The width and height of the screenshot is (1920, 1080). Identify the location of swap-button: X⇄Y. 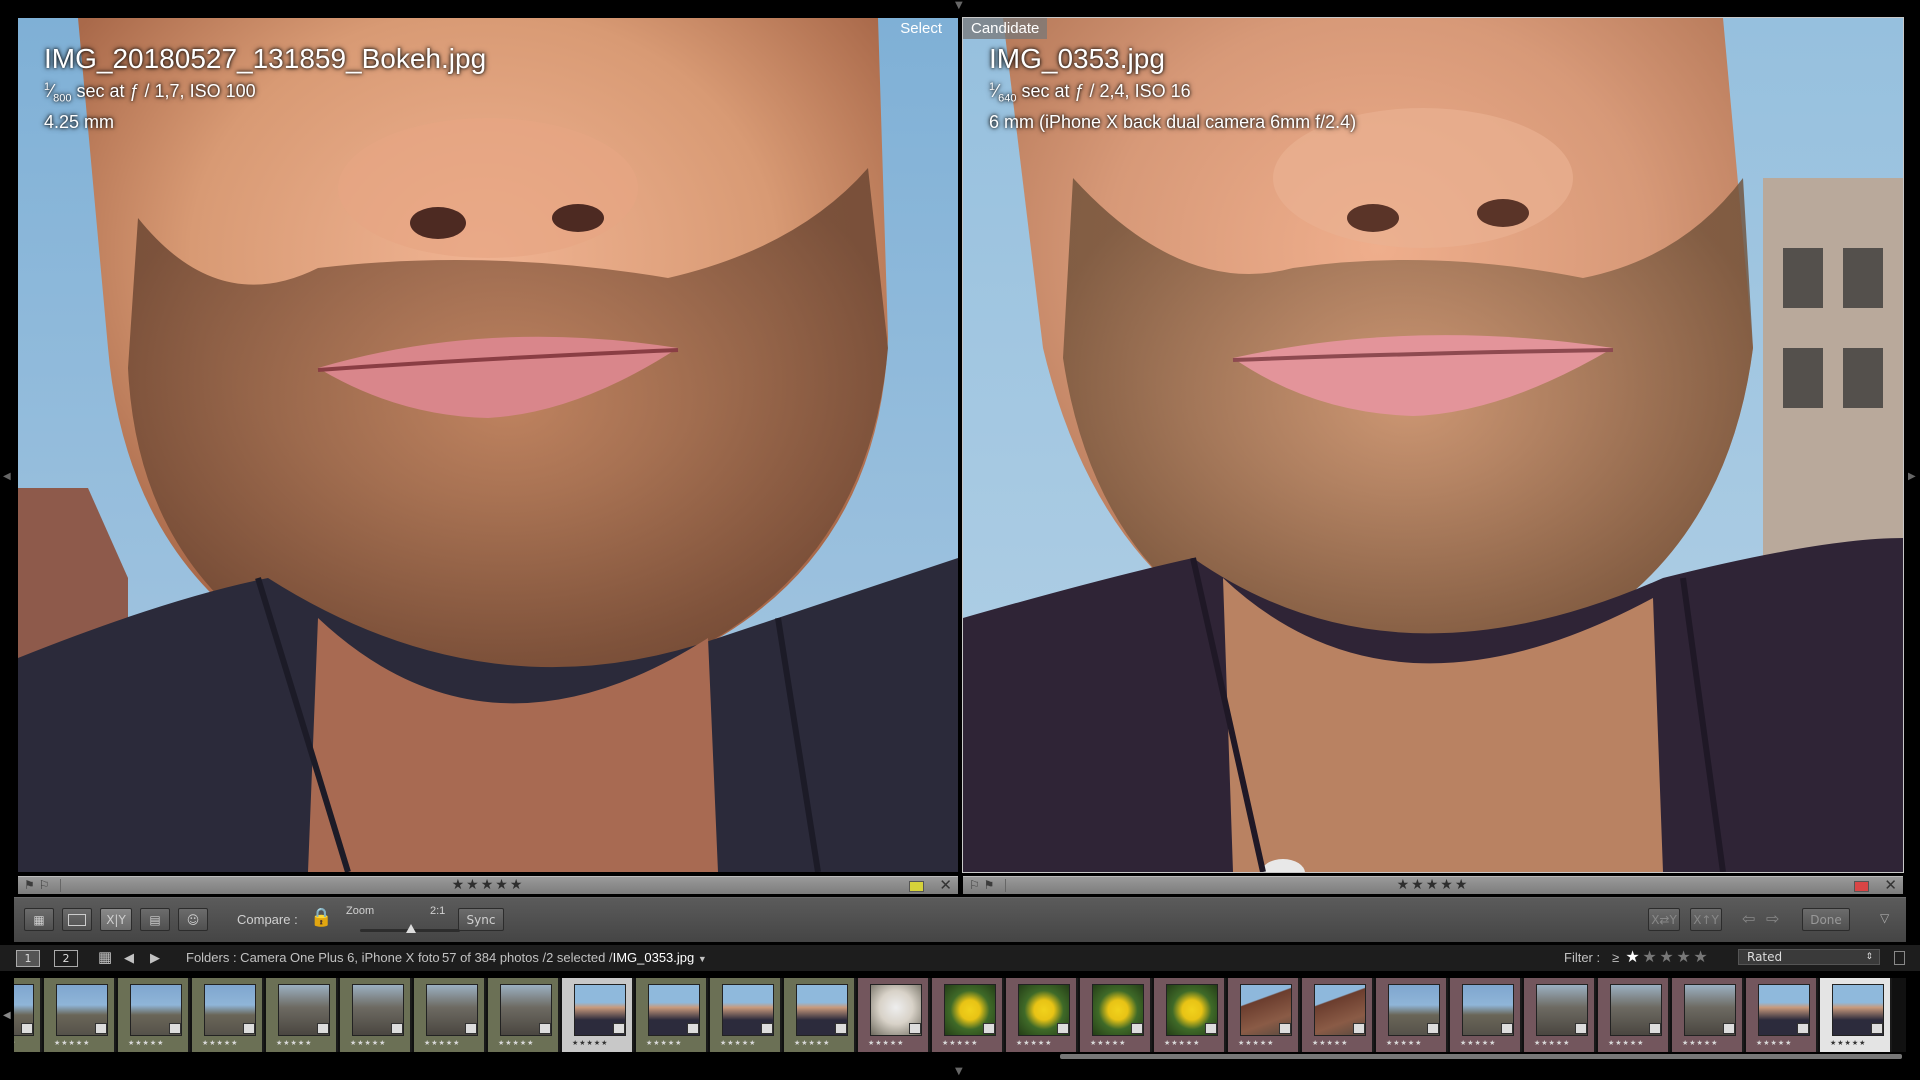
(1664, 919).